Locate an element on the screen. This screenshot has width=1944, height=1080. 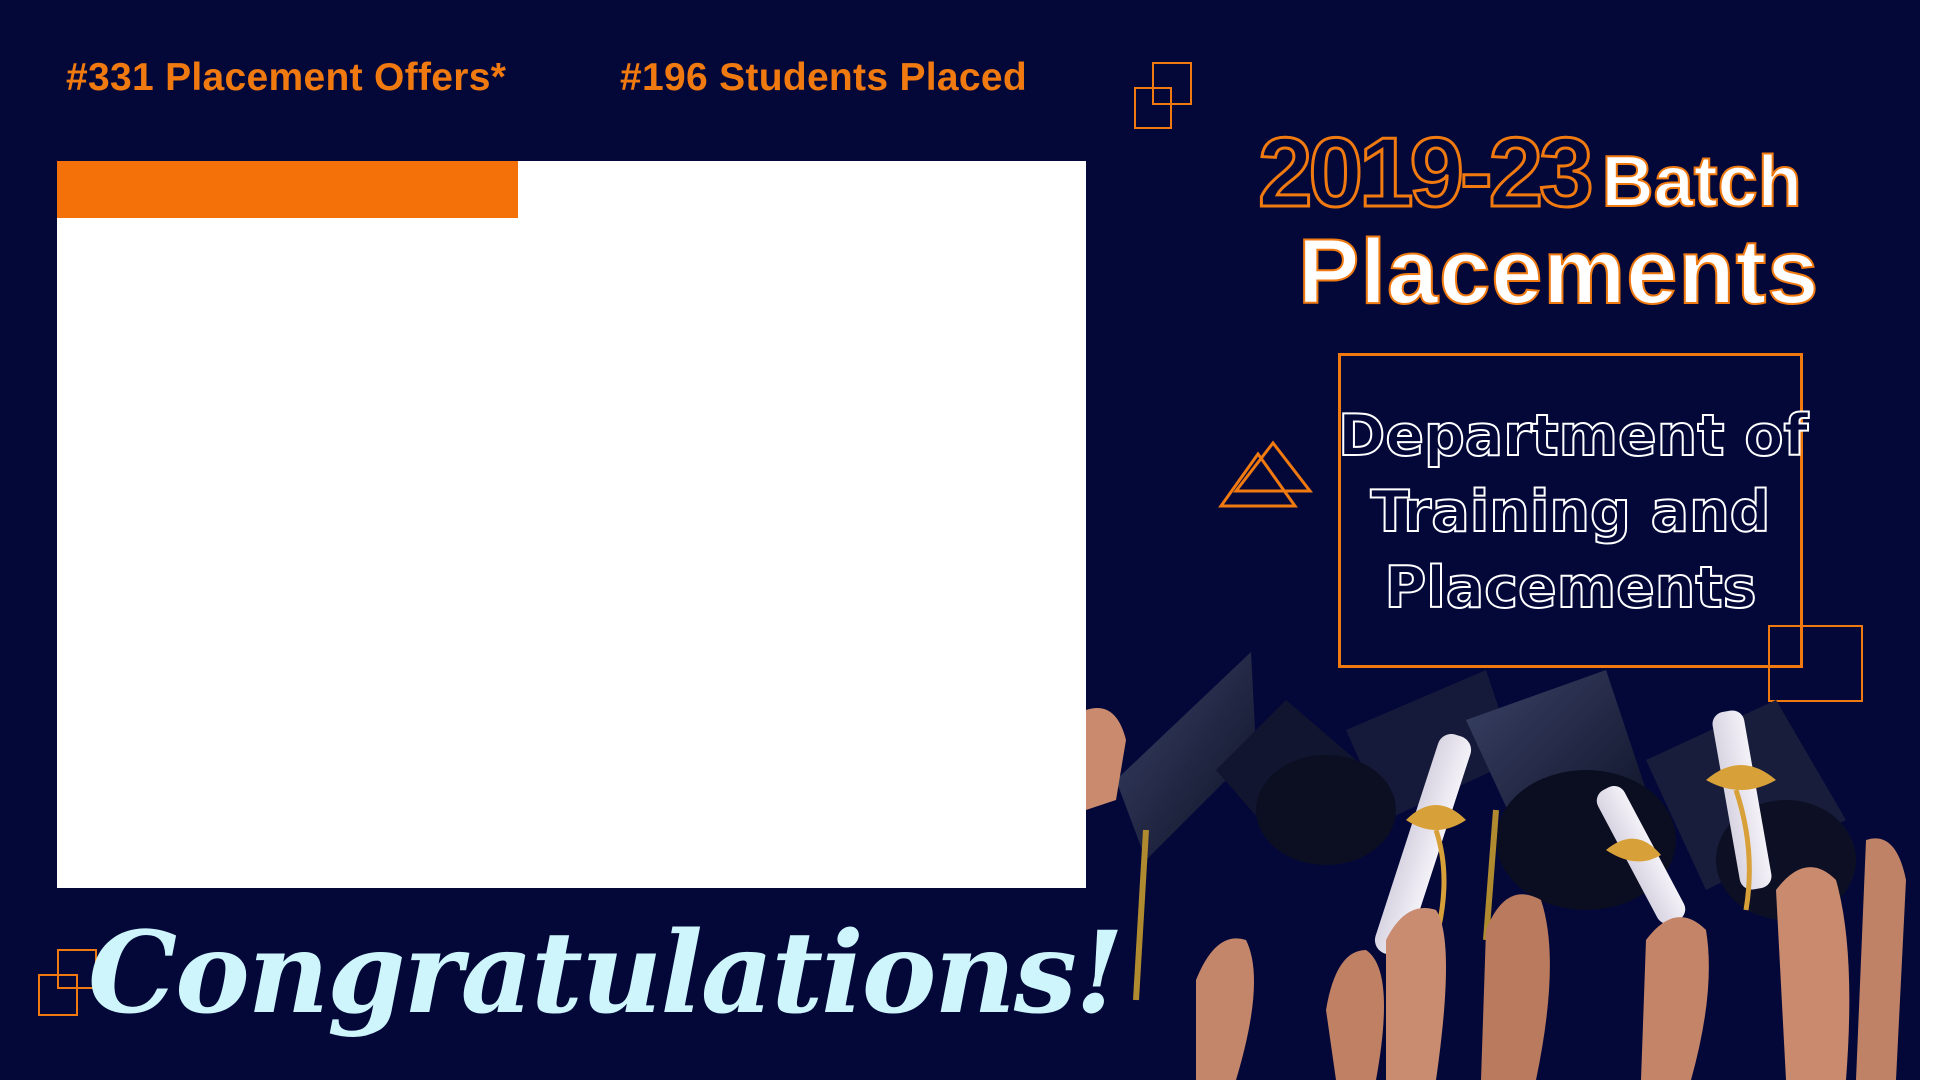
placement-offers-stat: #331 Placement Offers* is located at coordinates (286, 77).